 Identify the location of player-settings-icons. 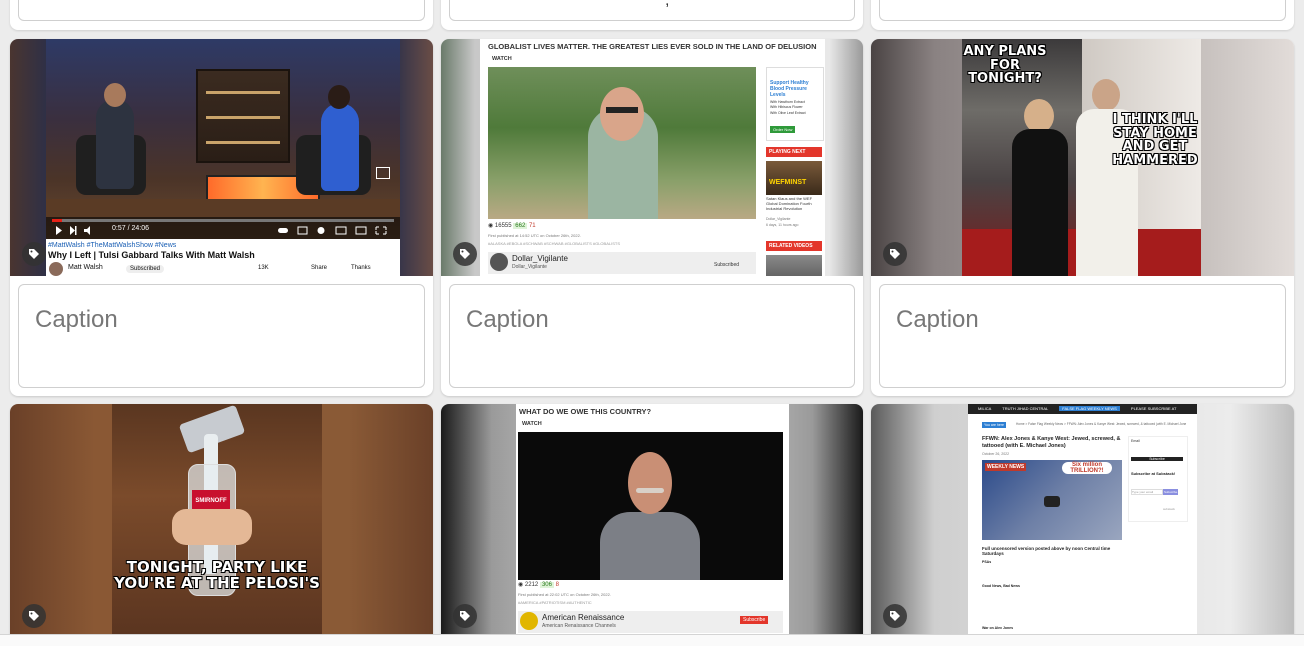
(332, 230).